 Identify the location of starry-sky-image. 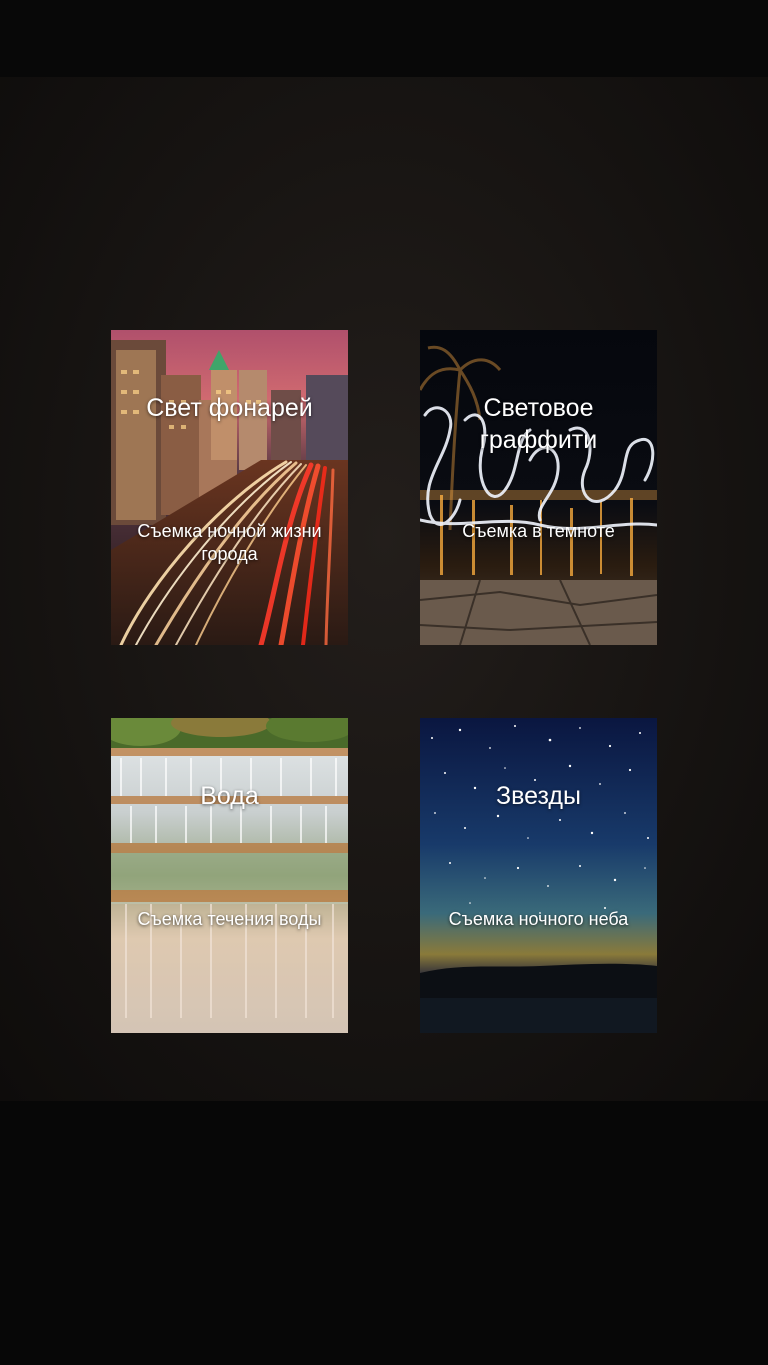
(538, 875).